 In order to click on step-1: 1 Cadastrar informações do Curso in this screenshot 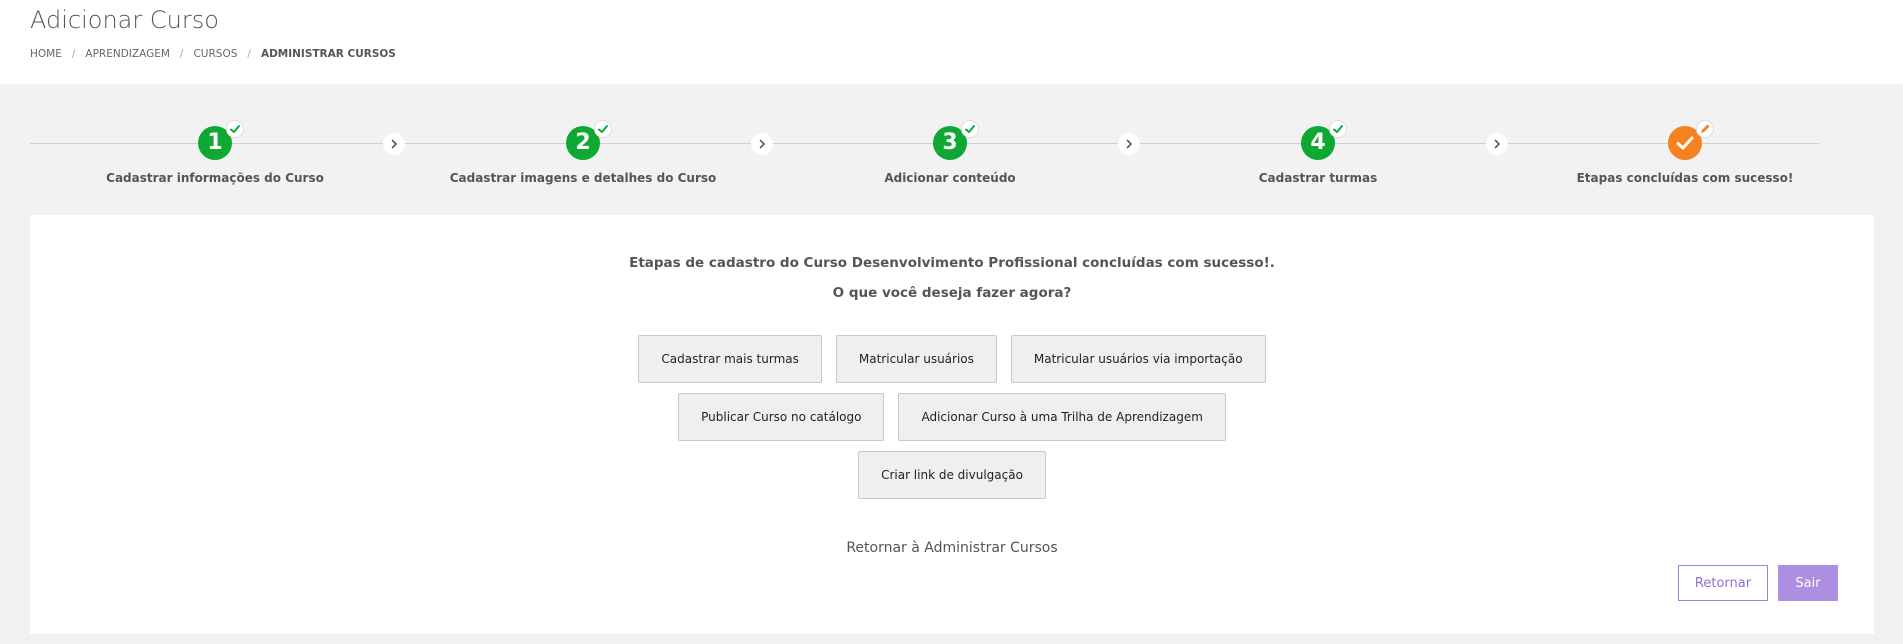, I will do `click(215, 152)`.